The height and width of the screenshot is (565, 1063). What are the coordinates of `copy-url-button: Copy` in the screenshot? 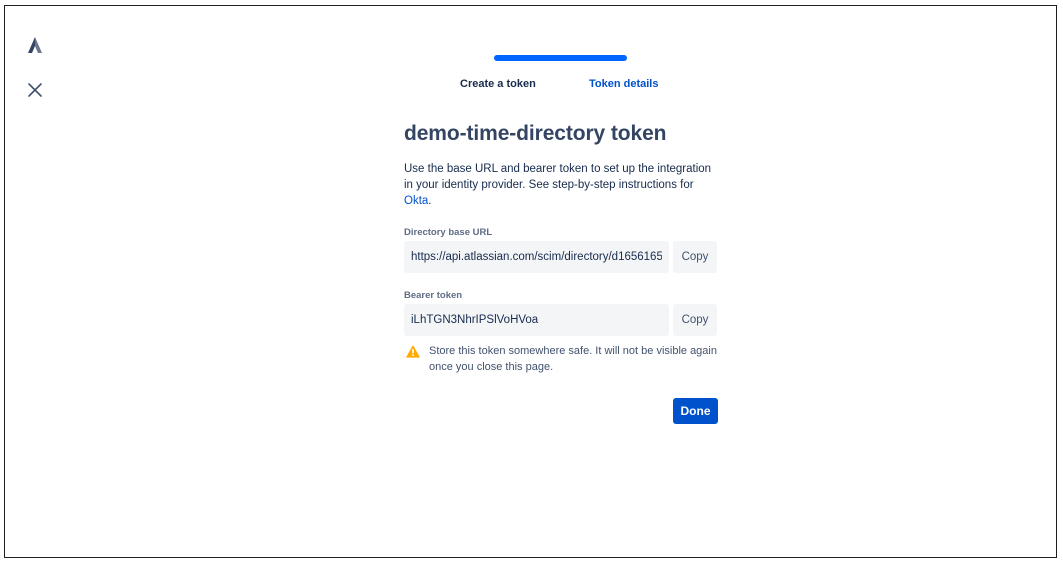 It's located at (695, 257).